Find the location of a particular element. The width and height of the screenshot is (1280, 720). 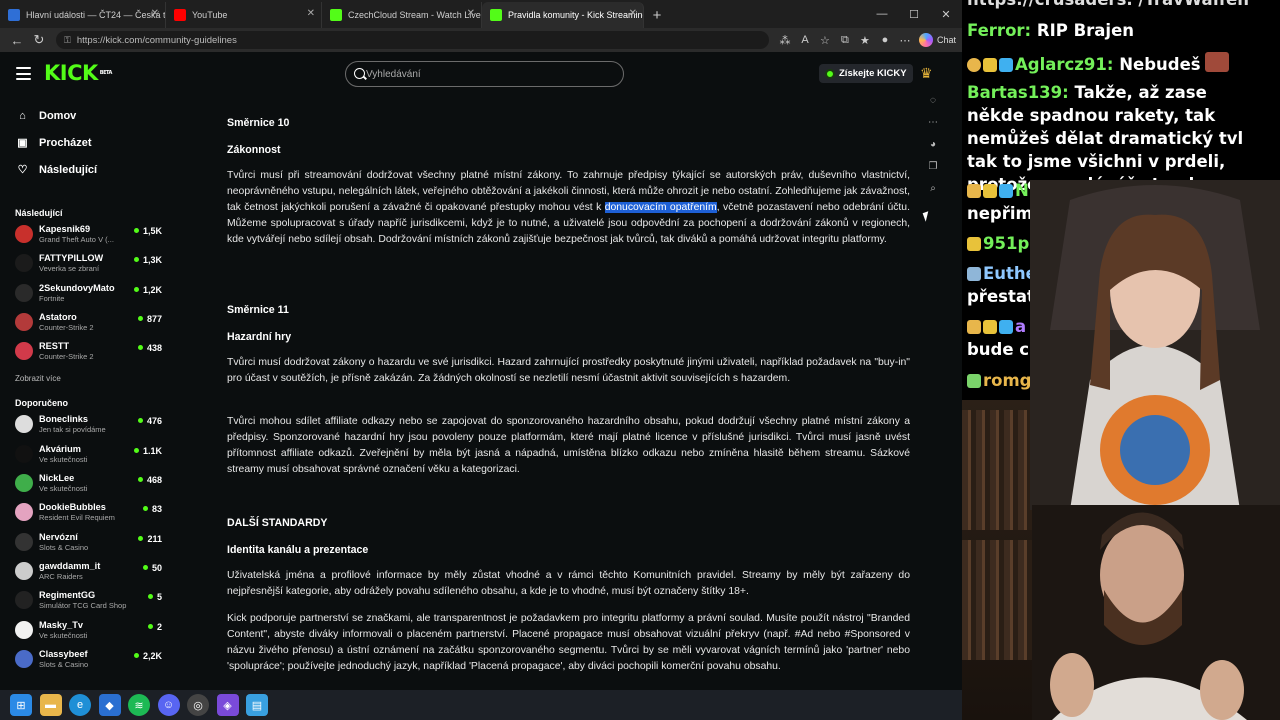

youtube-icon is located at coordinates (180, 15).